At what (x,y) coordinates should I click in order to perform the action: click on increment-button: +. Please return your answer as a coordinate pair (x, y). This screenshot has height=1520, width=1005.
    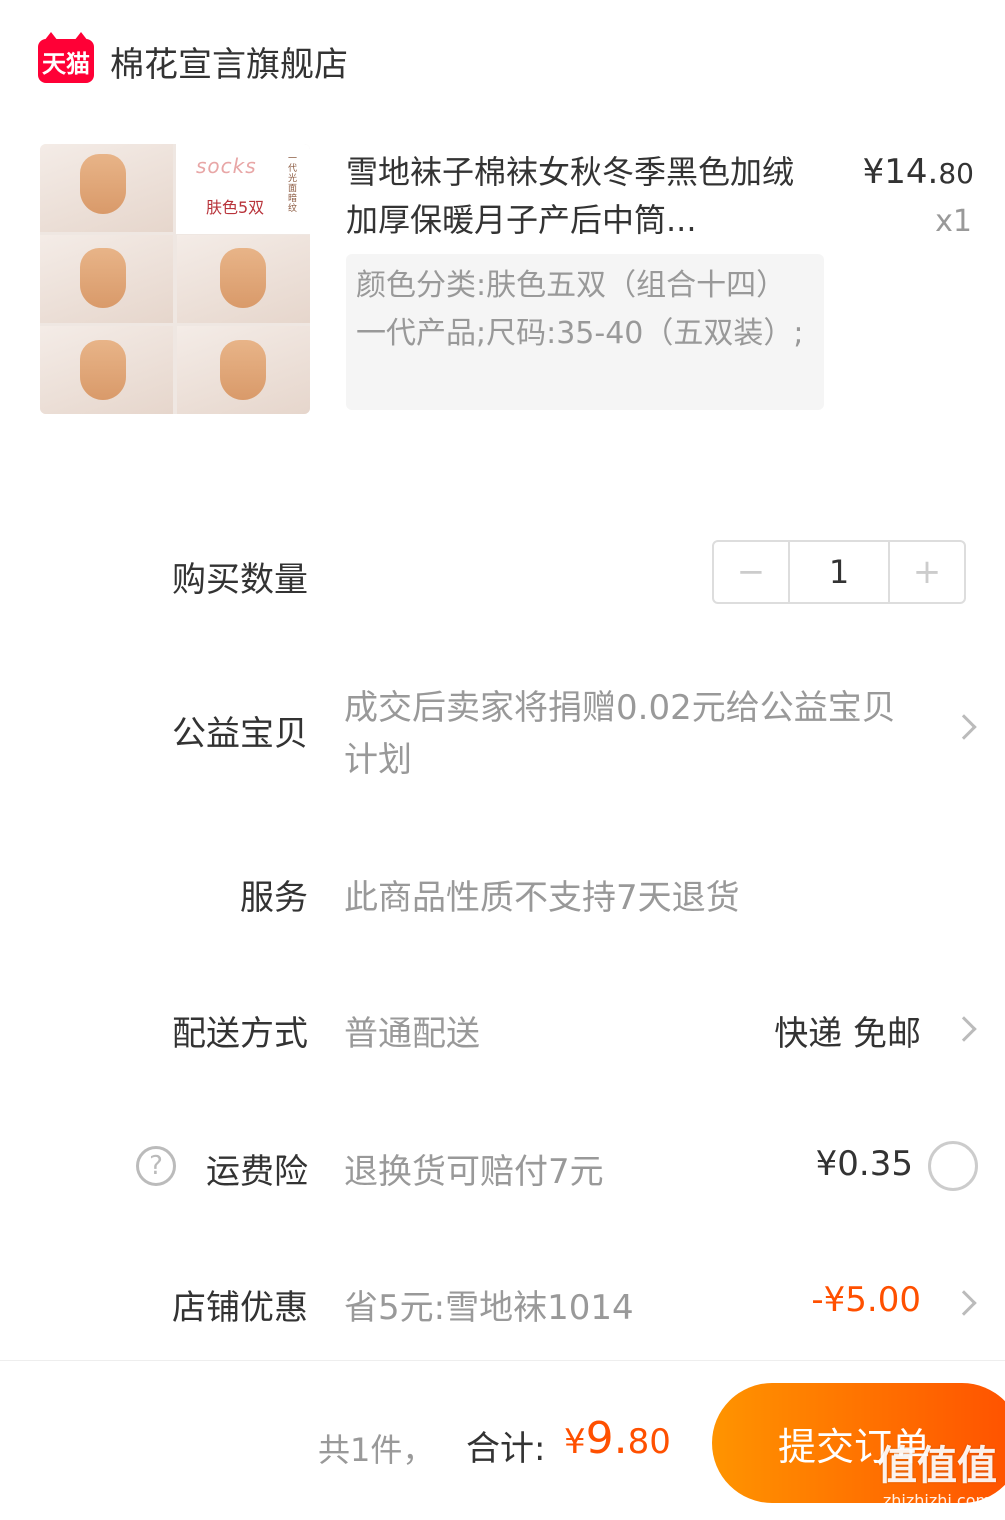
    Looking at the image, I should click on (927, 572).